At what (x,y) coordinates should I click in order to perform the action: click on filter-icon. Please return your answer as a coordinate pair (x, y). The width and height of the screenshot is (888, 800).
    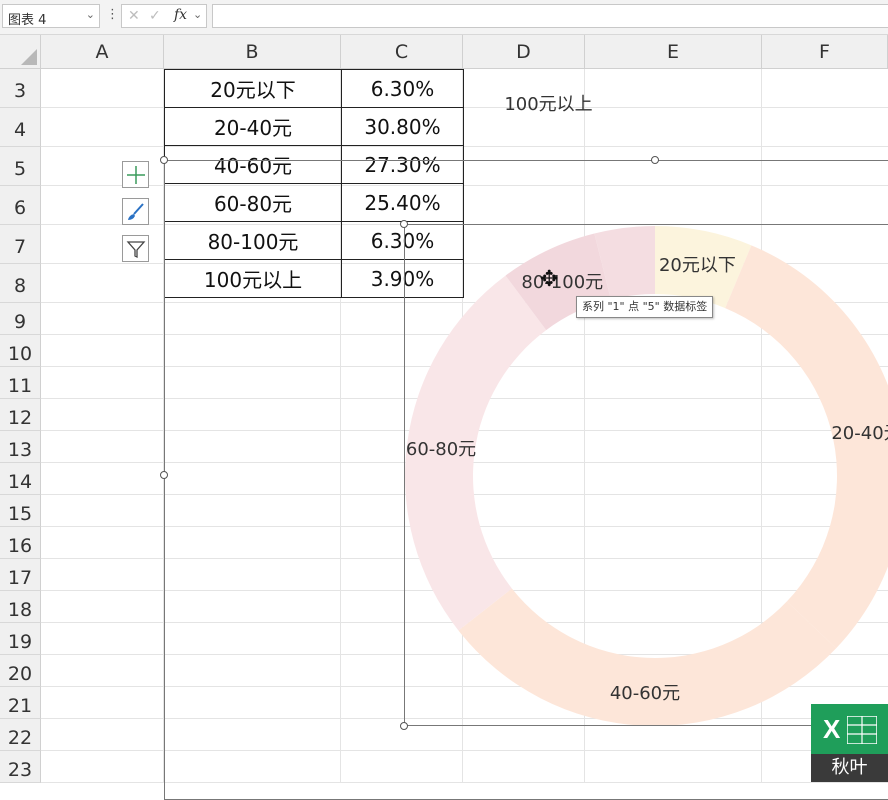
    Looking at the image, I should click on (136, 250).